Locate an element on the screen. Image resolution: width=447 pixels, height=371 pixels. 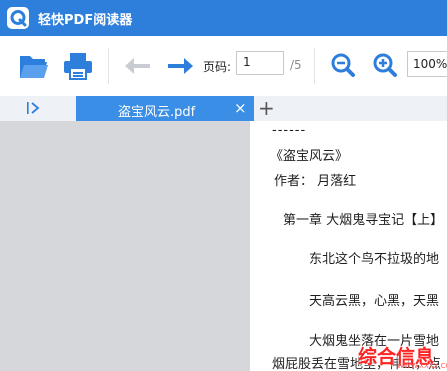
watermark-domain: WWW.XXXX.COM is located at coordinates (422, 366).